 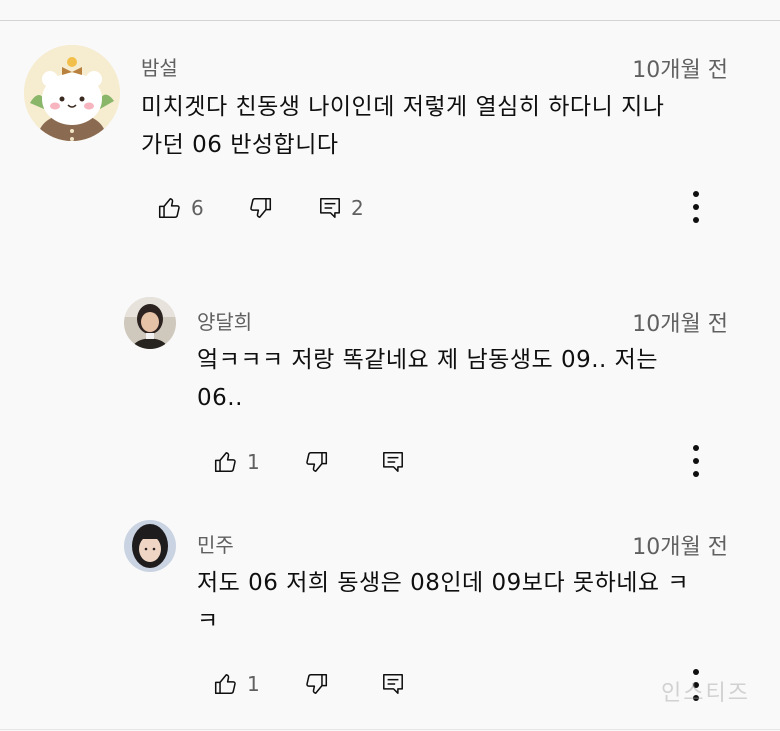 I want to click on like-count: 6, so click(x=197, y=208).